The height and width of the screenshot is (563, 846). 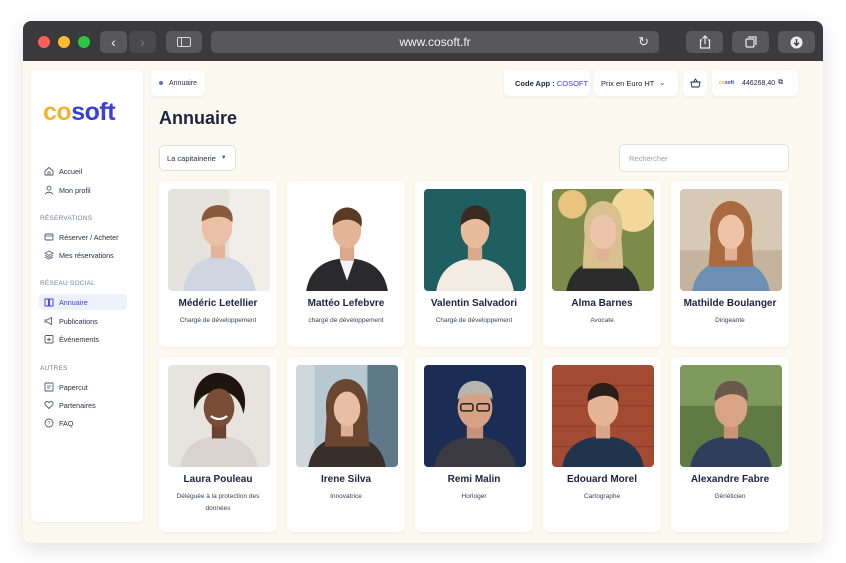 I want to click on person-card: Irene Silva Innovatrice, so click(x=346, y=444).